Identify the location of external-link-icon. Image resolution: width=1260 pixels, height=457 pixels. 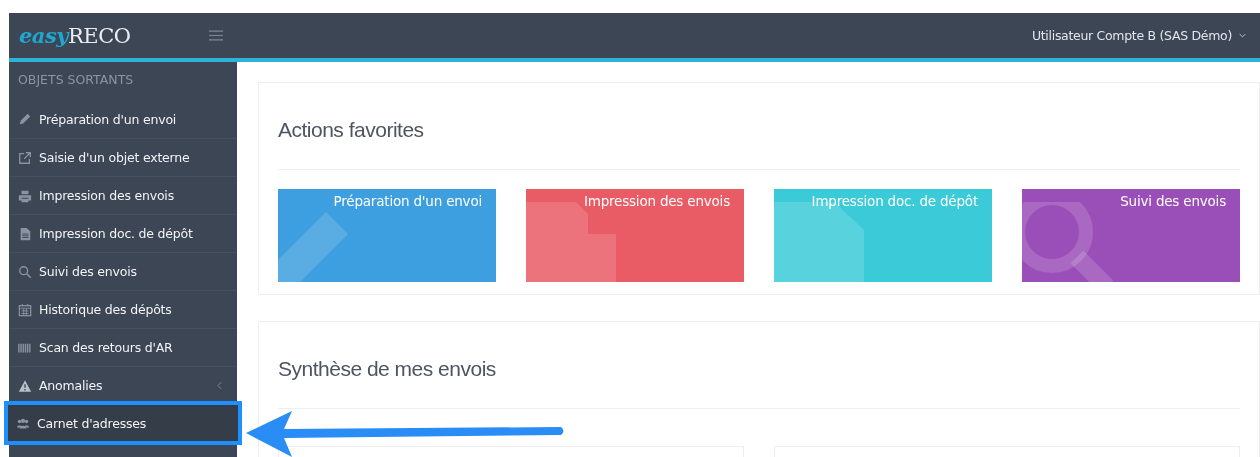
(25, 157).